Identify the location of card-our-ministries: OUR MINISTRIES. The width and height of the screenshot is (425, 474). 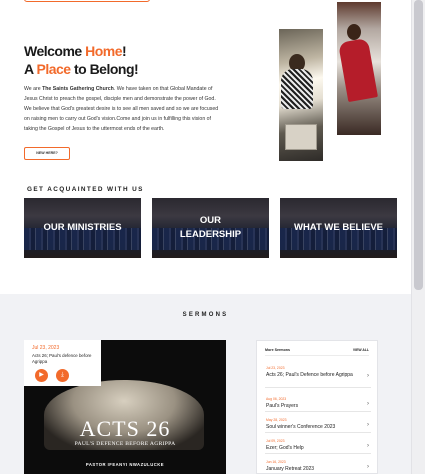
(82, 228).